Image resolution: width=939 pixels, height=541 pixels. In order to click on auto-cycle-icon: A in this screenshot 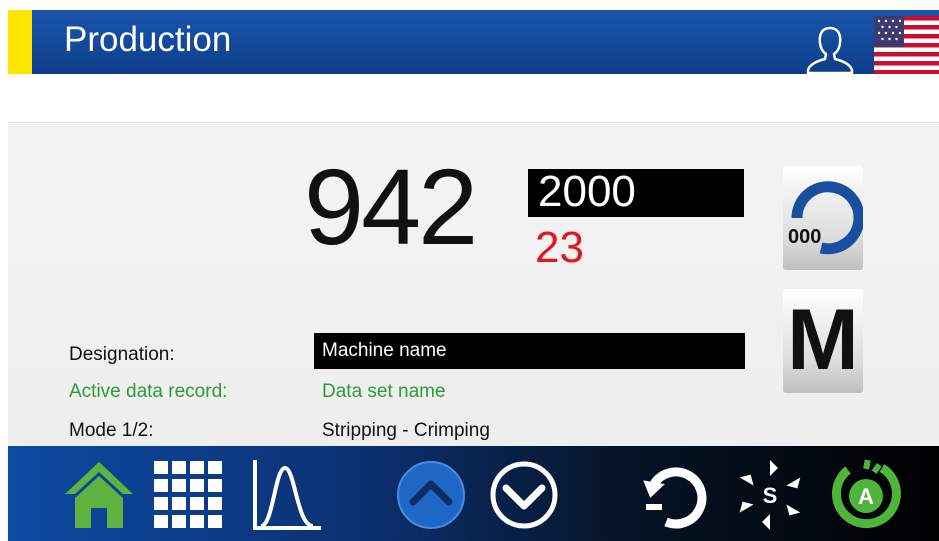, I will do `click(866, 495)`.